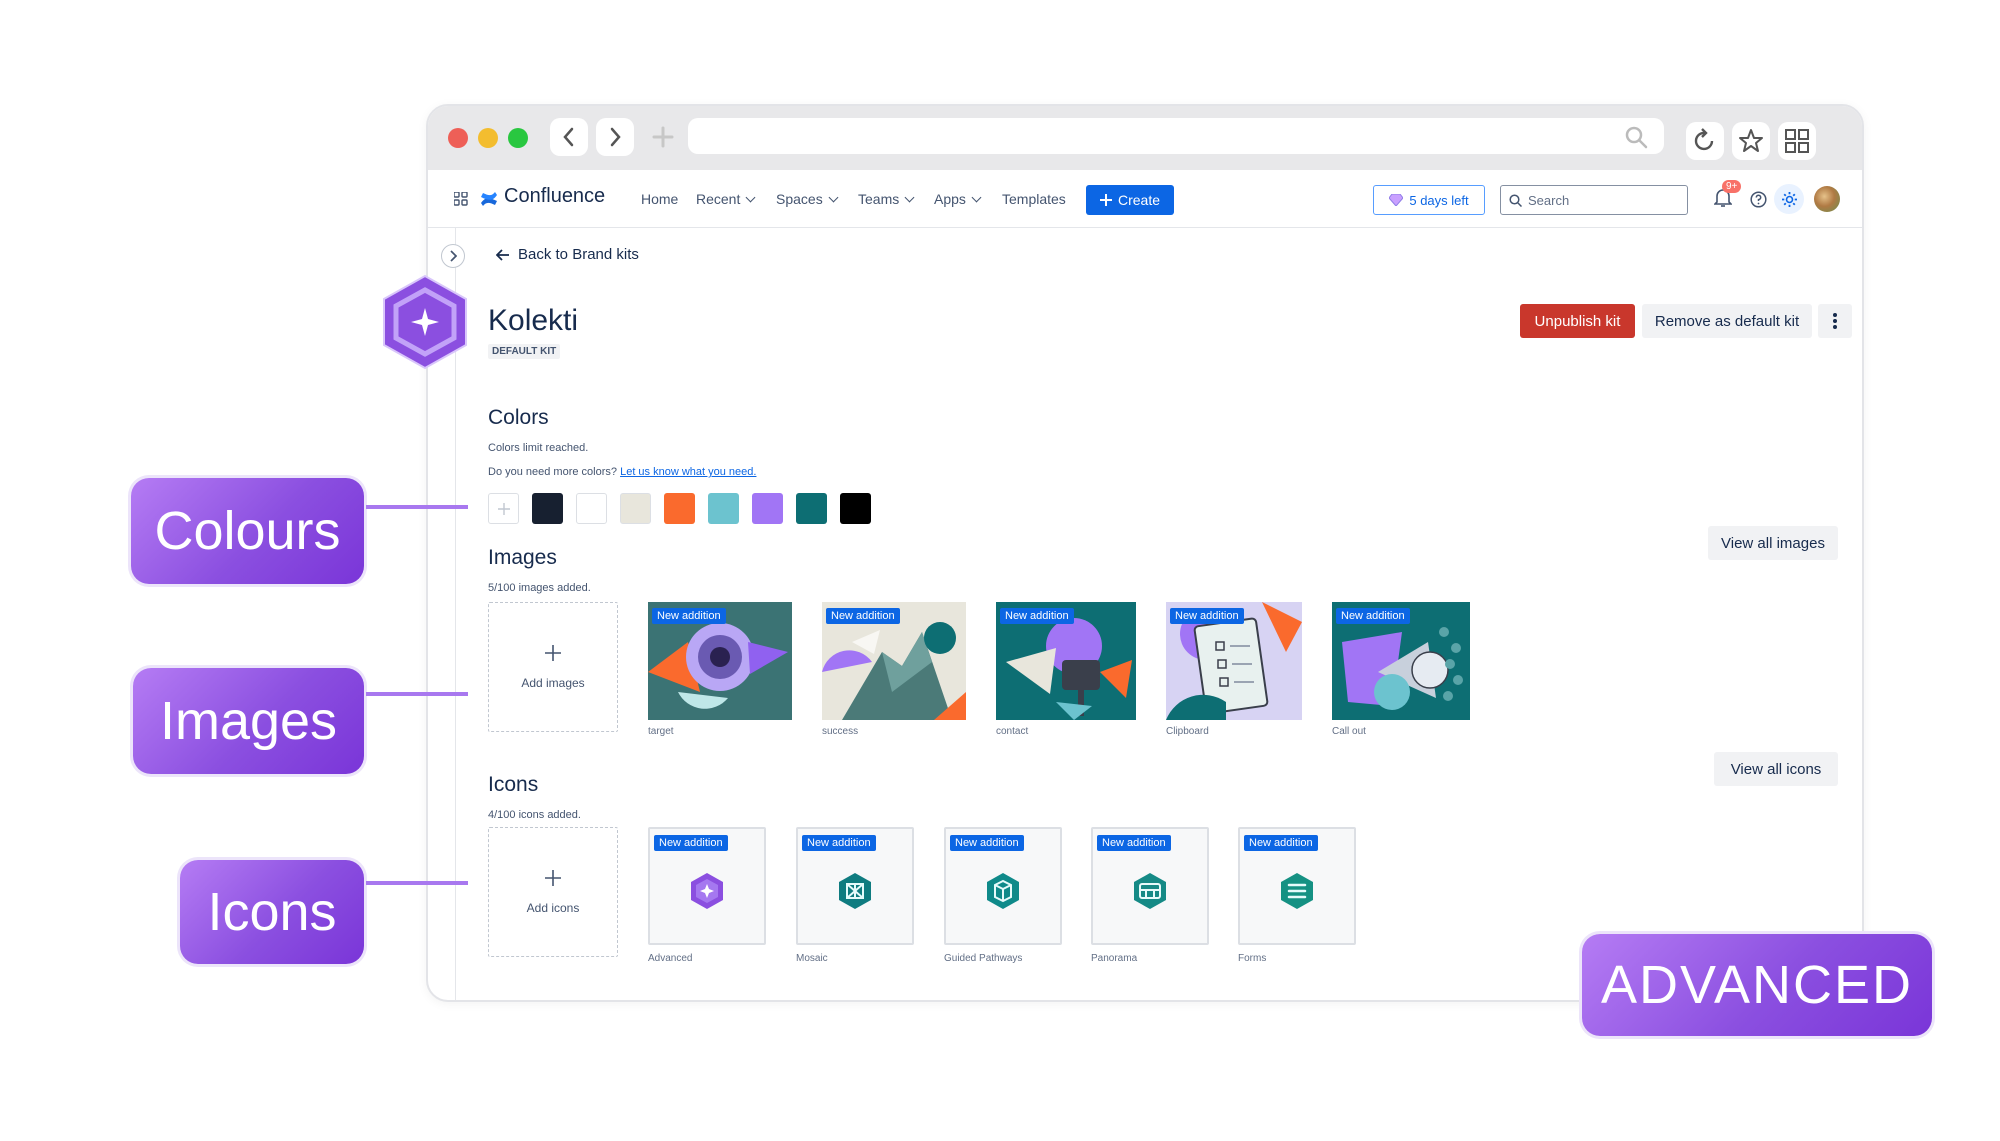 Image resolution: width=2000 pixels, height=1141 pixels. I want to click on reload-icon, so click(1704, 139).